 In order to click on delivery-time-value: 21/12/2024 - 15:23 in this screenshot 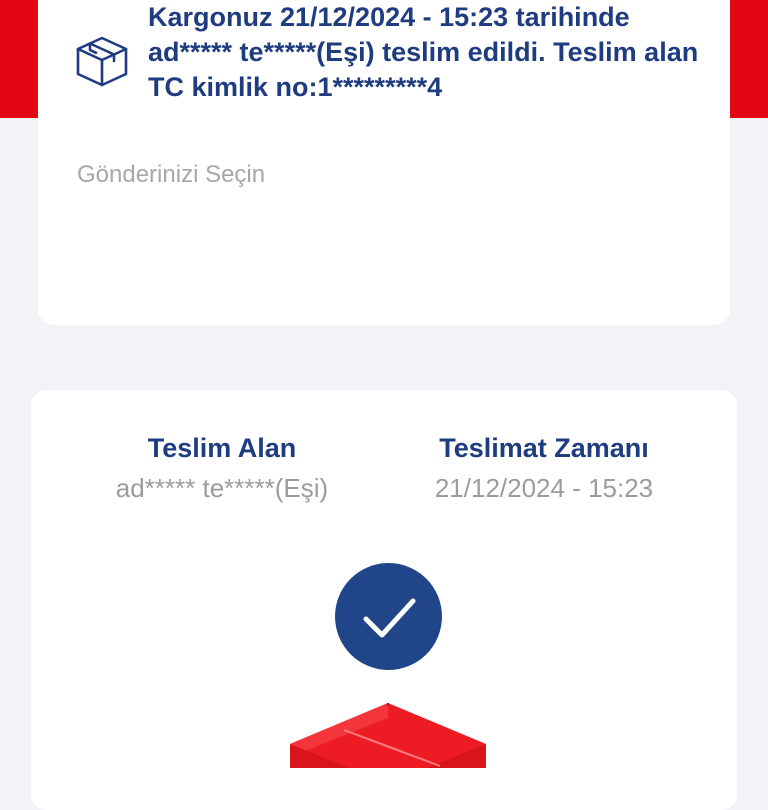, I will do `click(544, 488)`.